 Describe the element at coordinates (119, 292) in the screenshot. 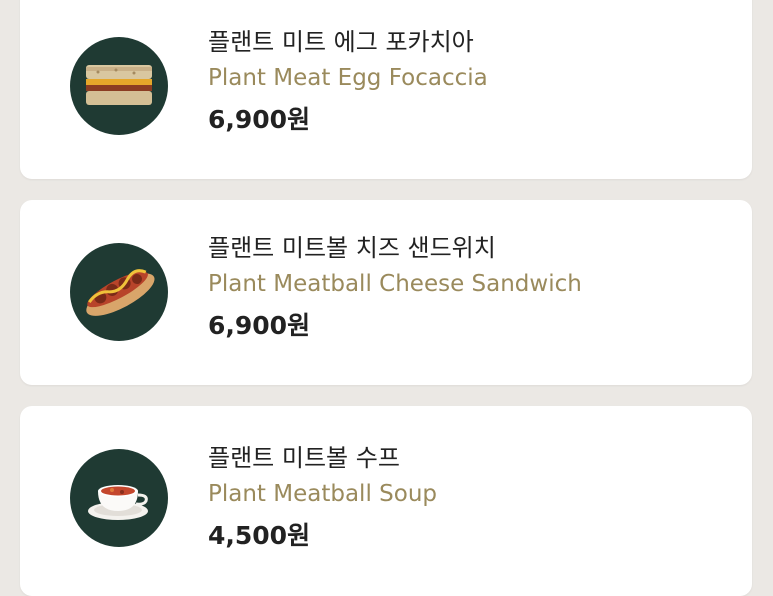

I see `meatball-sandwich-icon` at that location.